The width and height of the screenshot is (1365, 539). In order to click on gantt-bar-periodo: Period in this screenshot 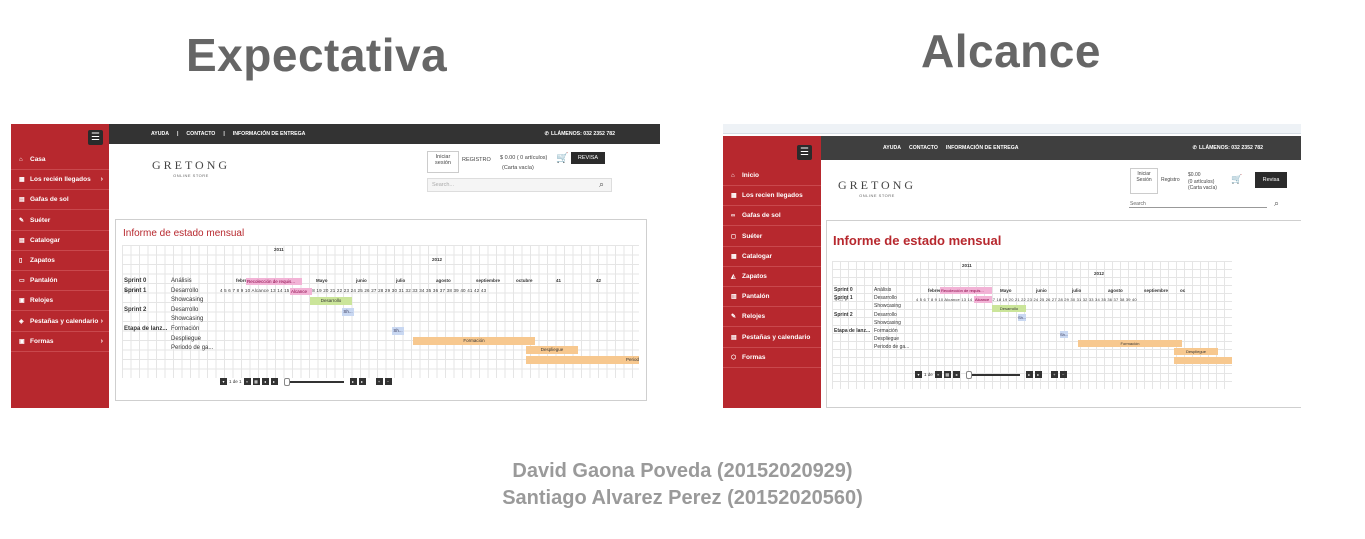, I will do `click(582, 360)`.